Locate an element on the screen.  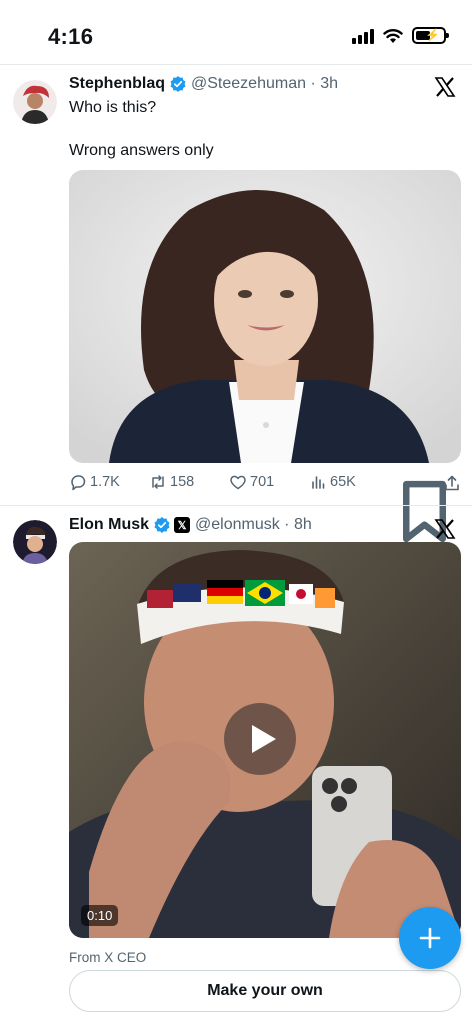
avatar-elonmusk is located at coordinates (35, 542).